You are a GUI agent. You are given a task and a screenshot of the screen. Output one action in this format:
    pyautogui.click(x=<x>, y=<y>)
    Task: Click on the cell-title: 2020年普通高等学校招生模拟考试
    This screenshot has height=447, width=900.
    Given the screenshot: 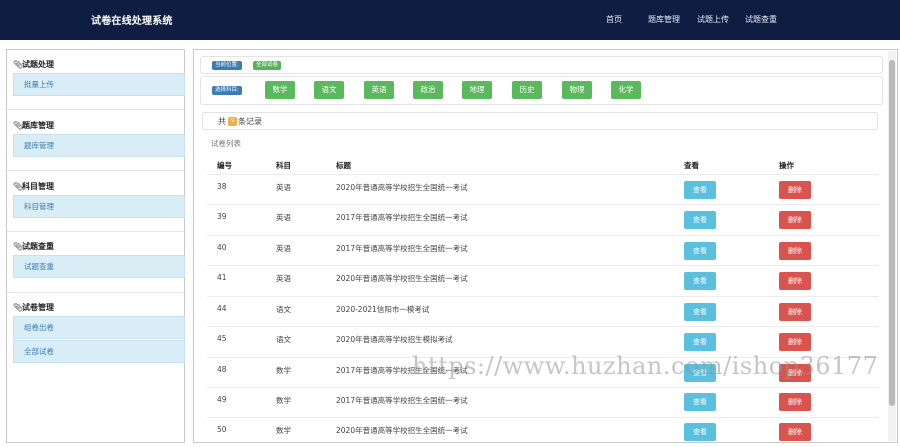 What is the action you would take?
    pyautogui.click(x=394, y=339)
    